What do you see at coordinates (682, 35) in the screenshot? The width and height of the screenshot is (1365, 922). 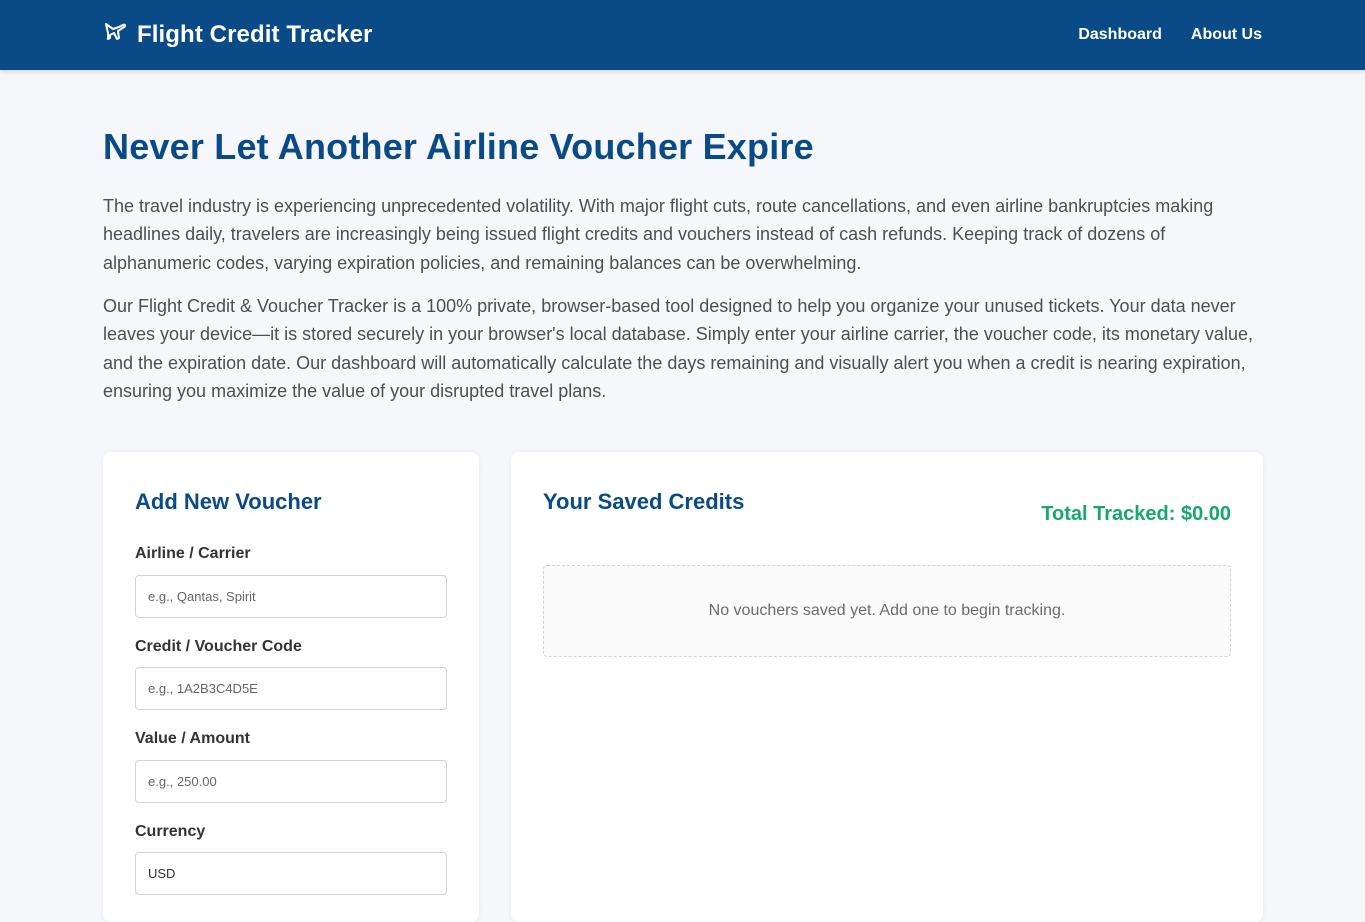 I see `top-navbar: Flight Credit Tracker Dashboard About Us` at bounding box center [682, 35].